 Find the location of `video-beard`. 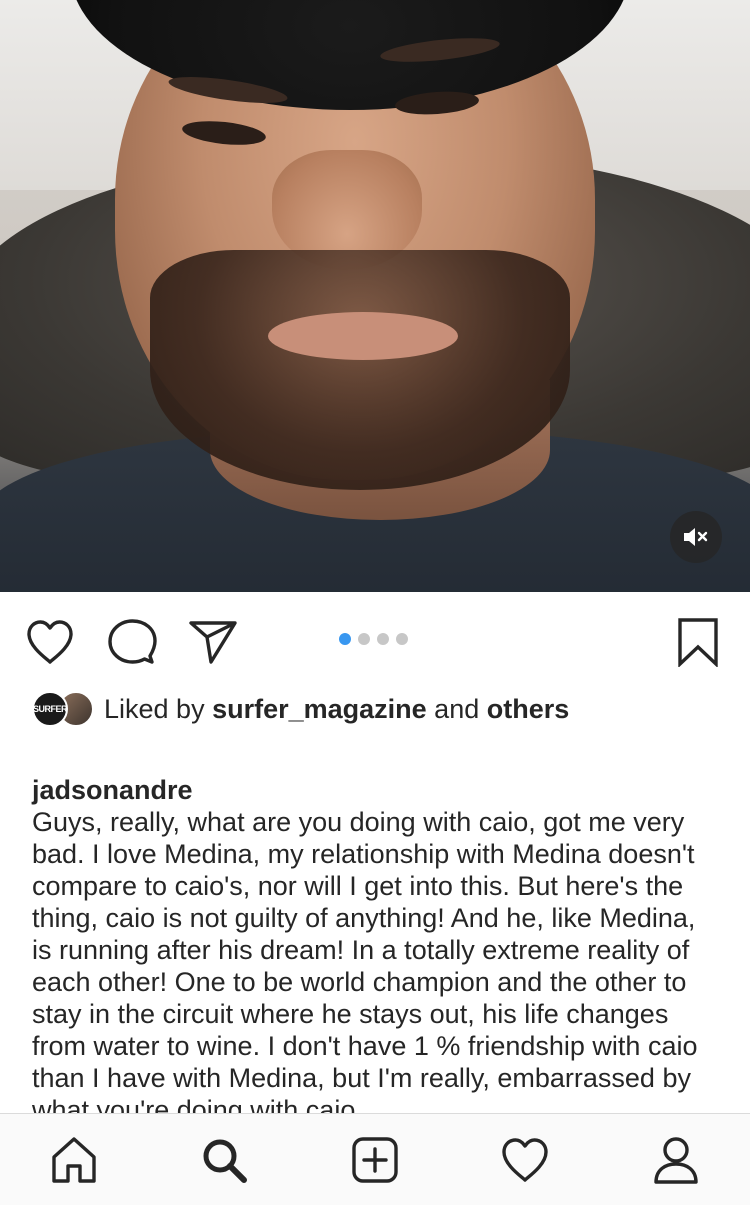

video-beard is located at coordinates (360, 370).